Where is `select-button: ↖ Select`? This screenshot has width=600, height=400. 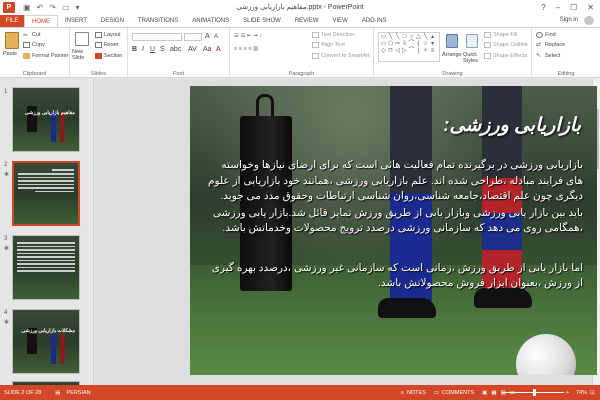
select-button: ↖ Select is located at coordinates (548, 56).